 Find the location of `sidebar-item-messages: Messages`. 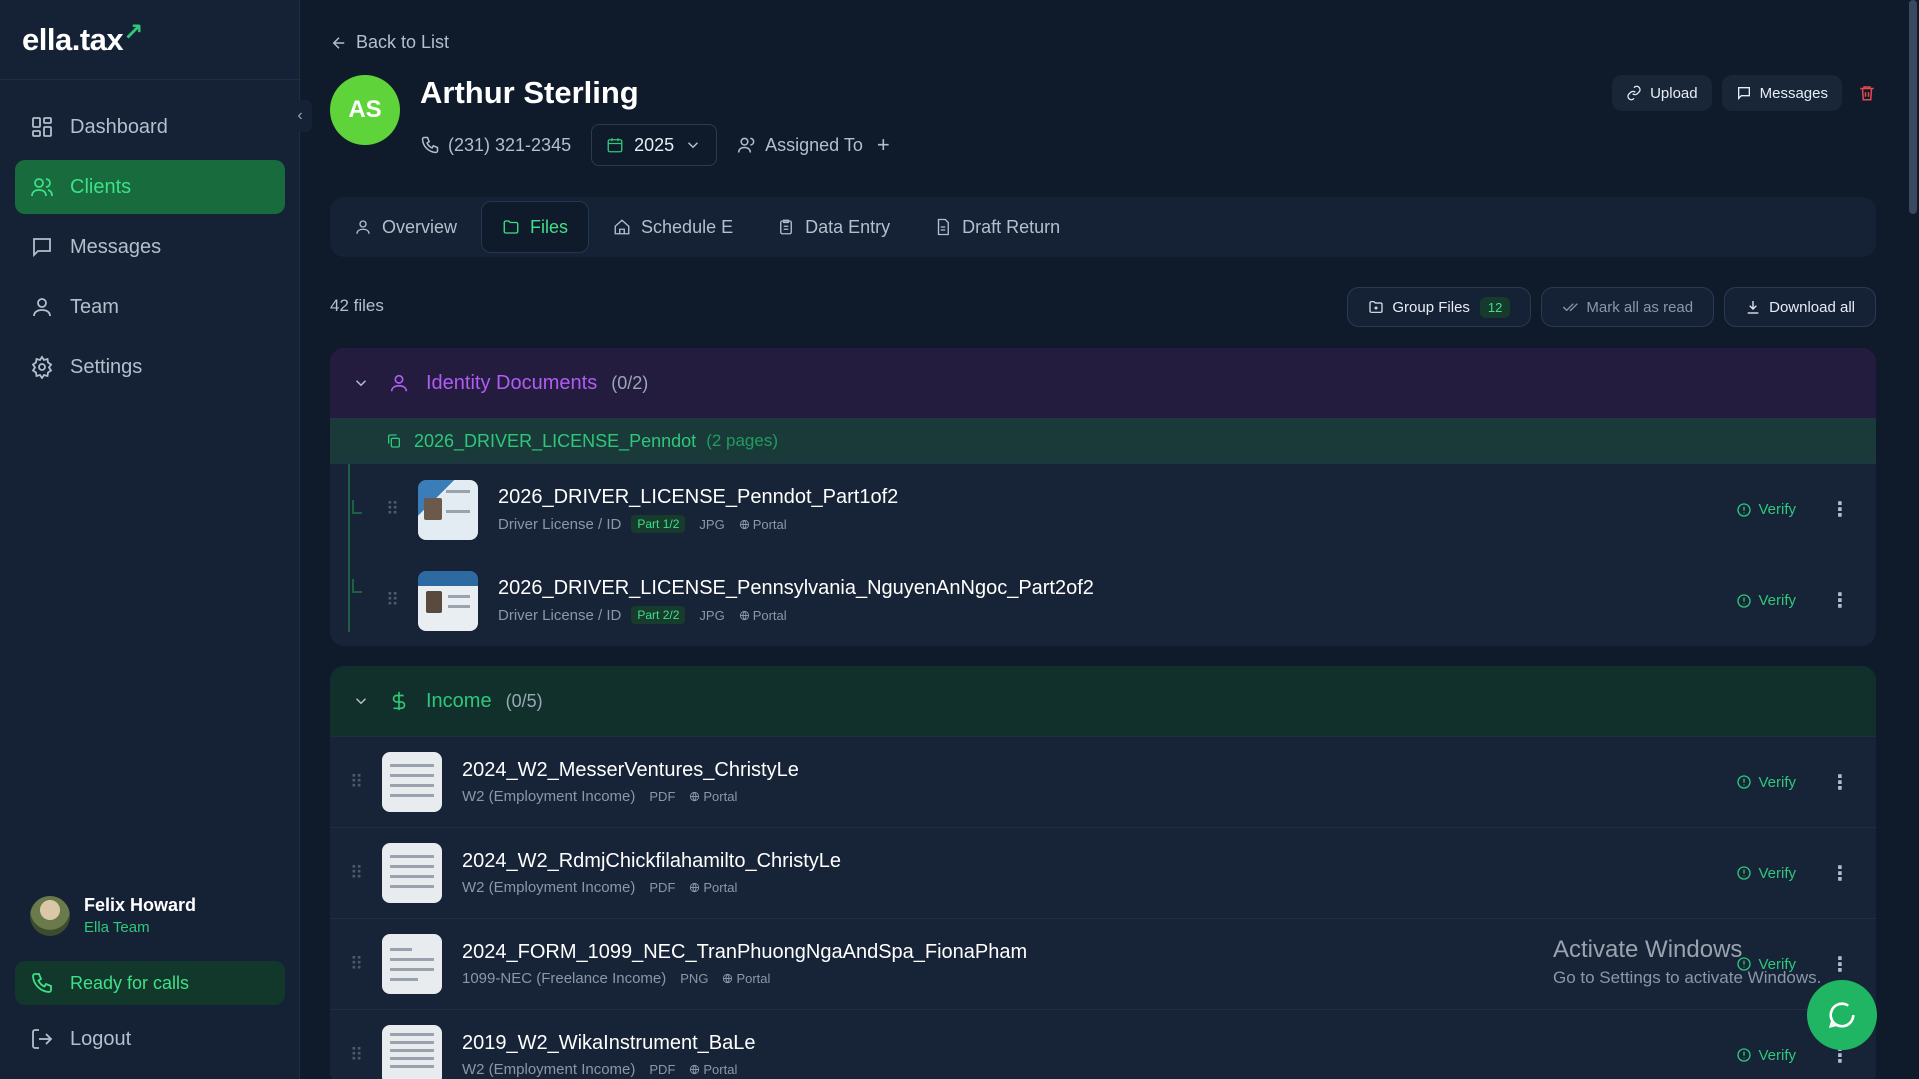

sidebar-item-messages: Messages is located at coordinates (150, 247).